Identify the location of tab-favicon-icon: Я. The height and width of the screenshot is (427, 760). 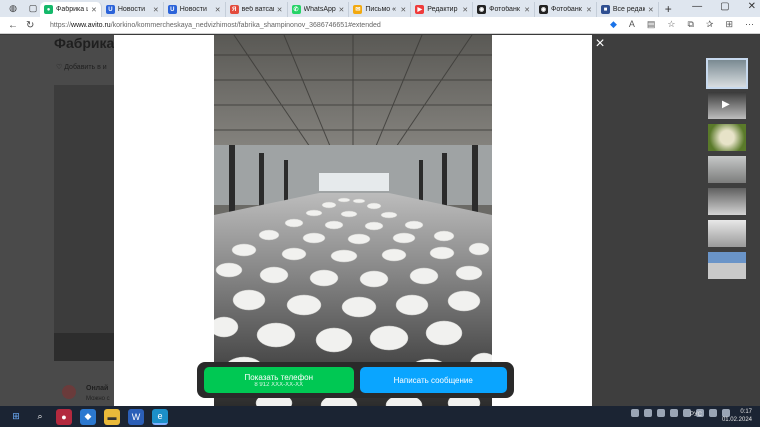
(234, 9).